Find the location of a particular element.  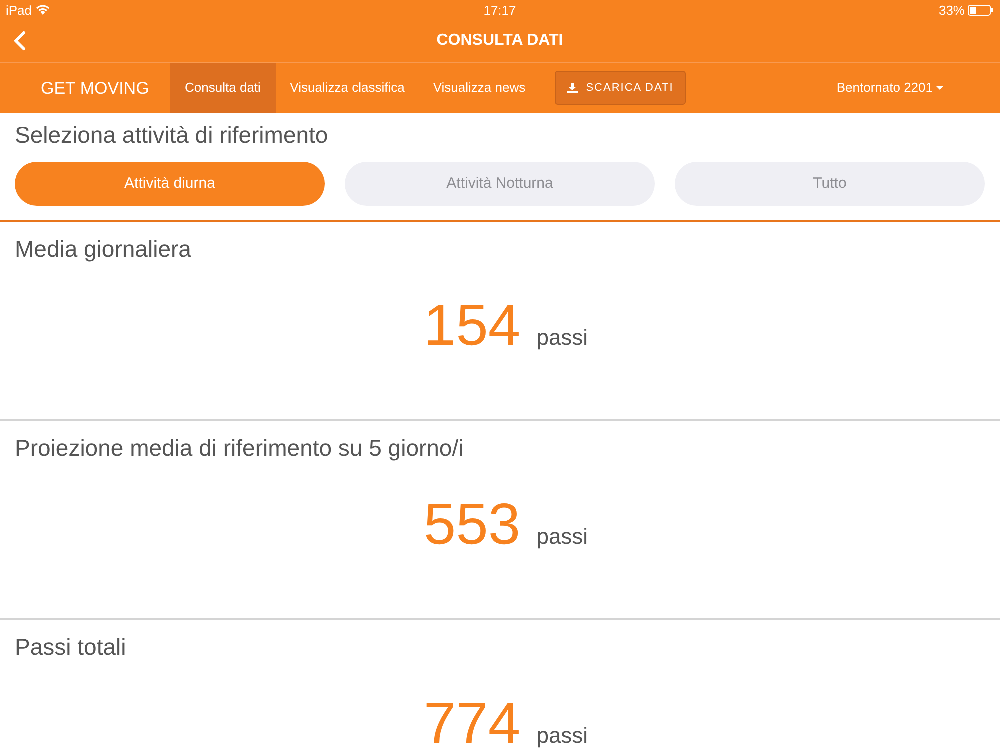

activity-option: Attività Notturna is located at coordinates (500, 184).